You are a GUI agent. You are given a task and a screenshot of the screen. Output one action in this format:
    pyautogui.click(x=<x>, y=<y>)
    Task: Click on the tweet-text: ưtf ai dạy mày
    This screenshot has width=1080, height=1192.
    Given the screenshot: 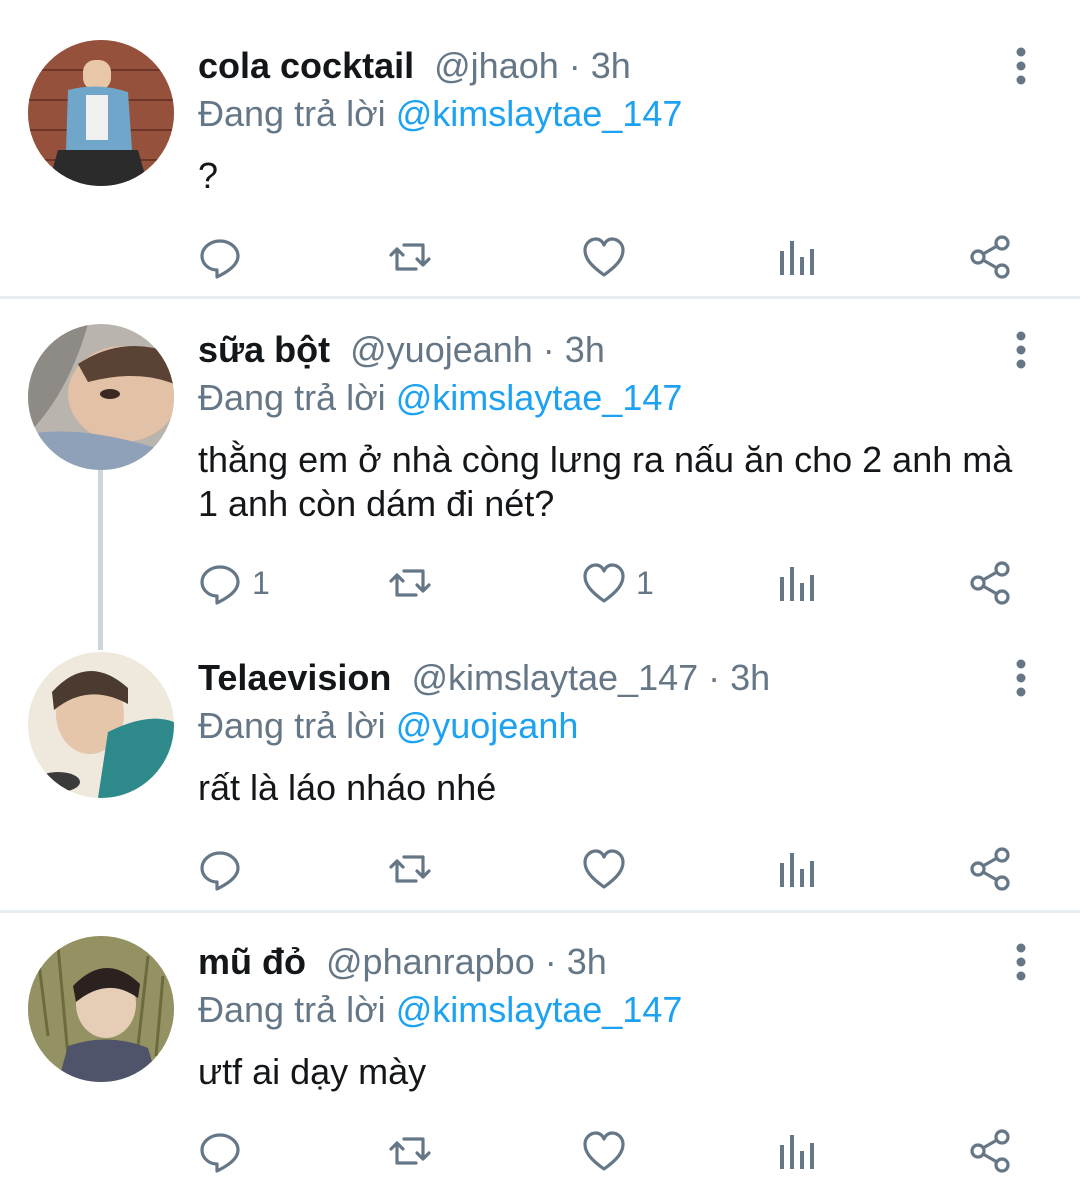 What is the action you would take?
    pyautogui.click(x=312, y=1071)
    